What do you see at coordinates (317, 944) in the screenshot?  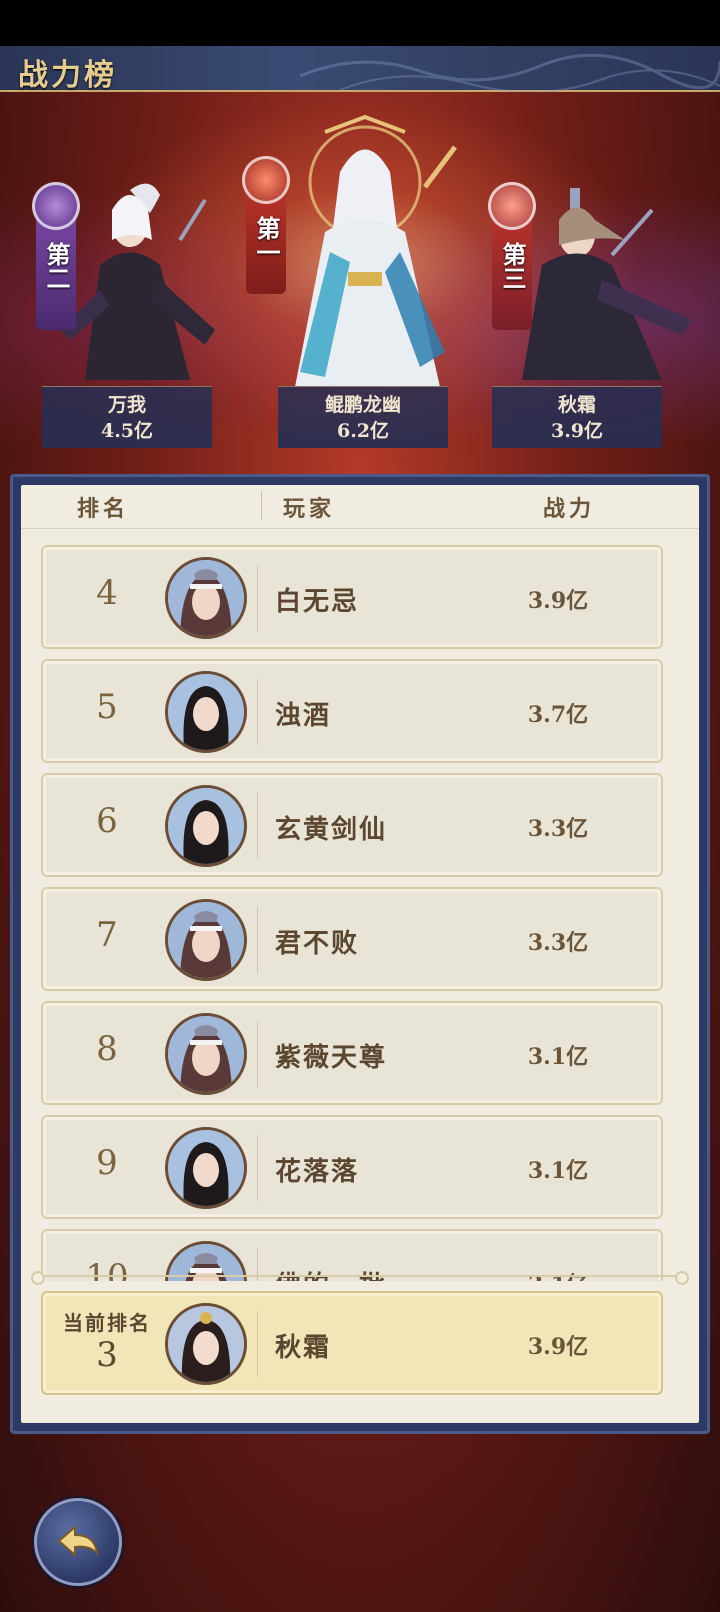 I see `row-player-name: 君不败` at bounding box center [317, 944].